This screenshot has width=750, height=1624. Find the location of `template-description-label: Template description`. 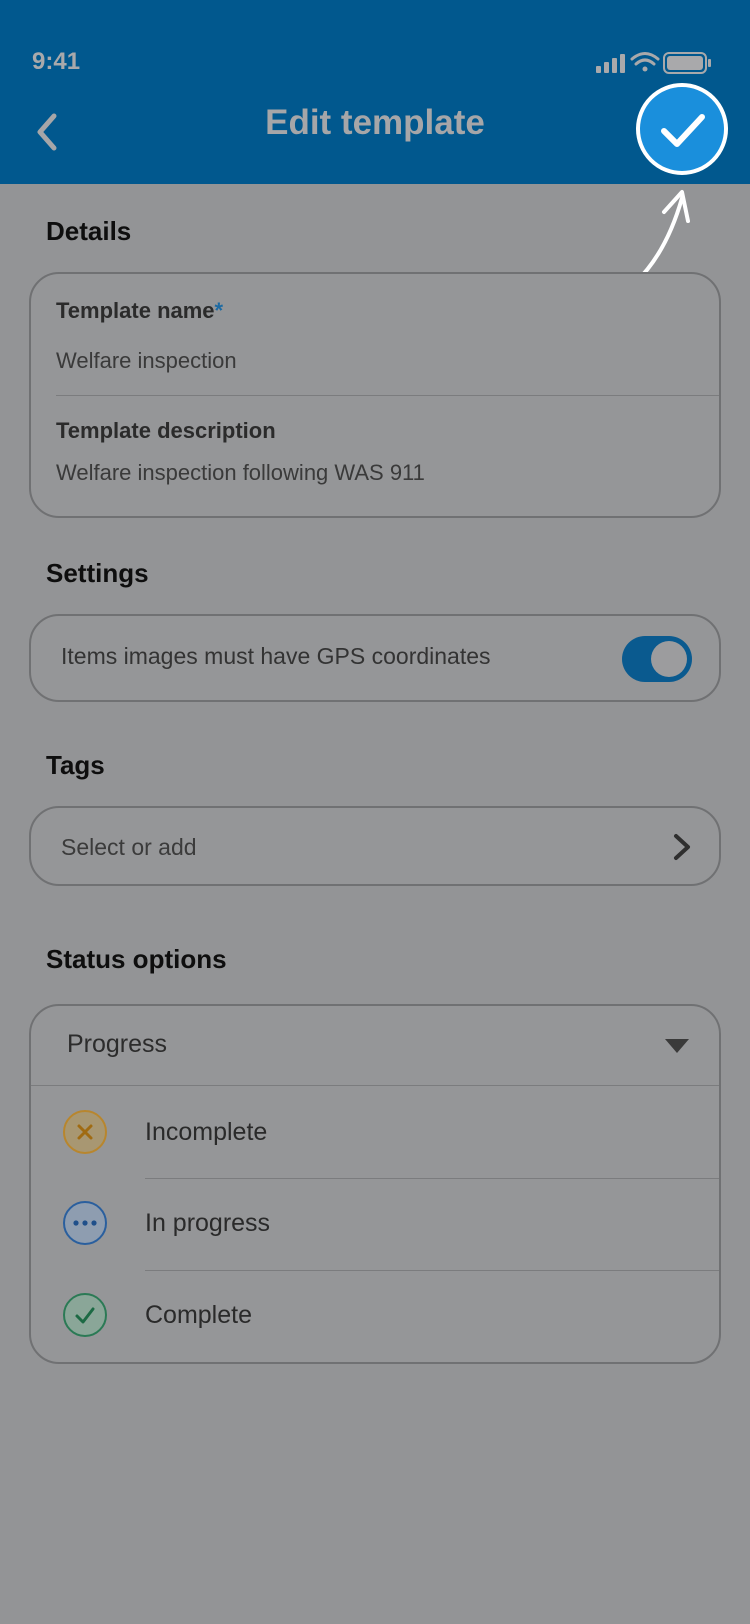

template-description-label: Template description is located at coordinates (166, 430).